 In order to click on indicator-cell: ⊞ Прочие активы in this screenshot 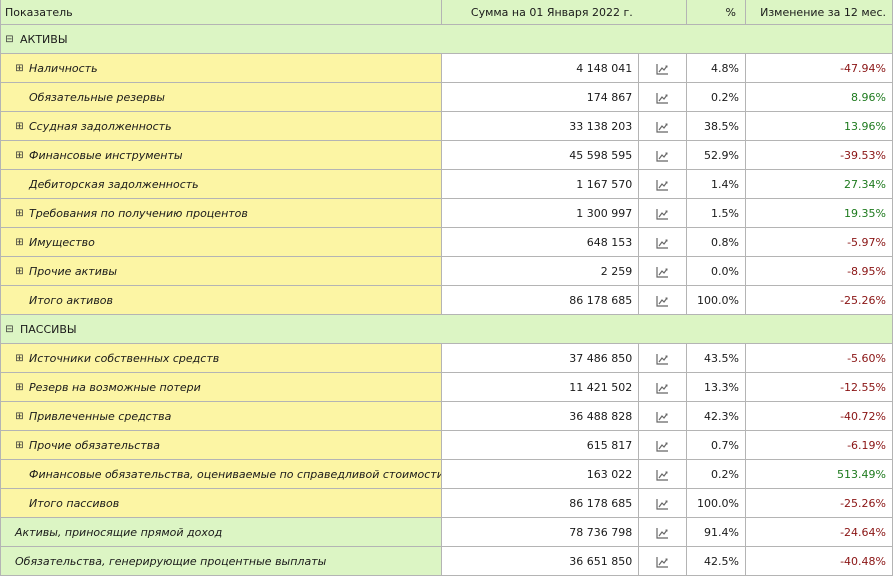, I will do `click(221, 271)`.